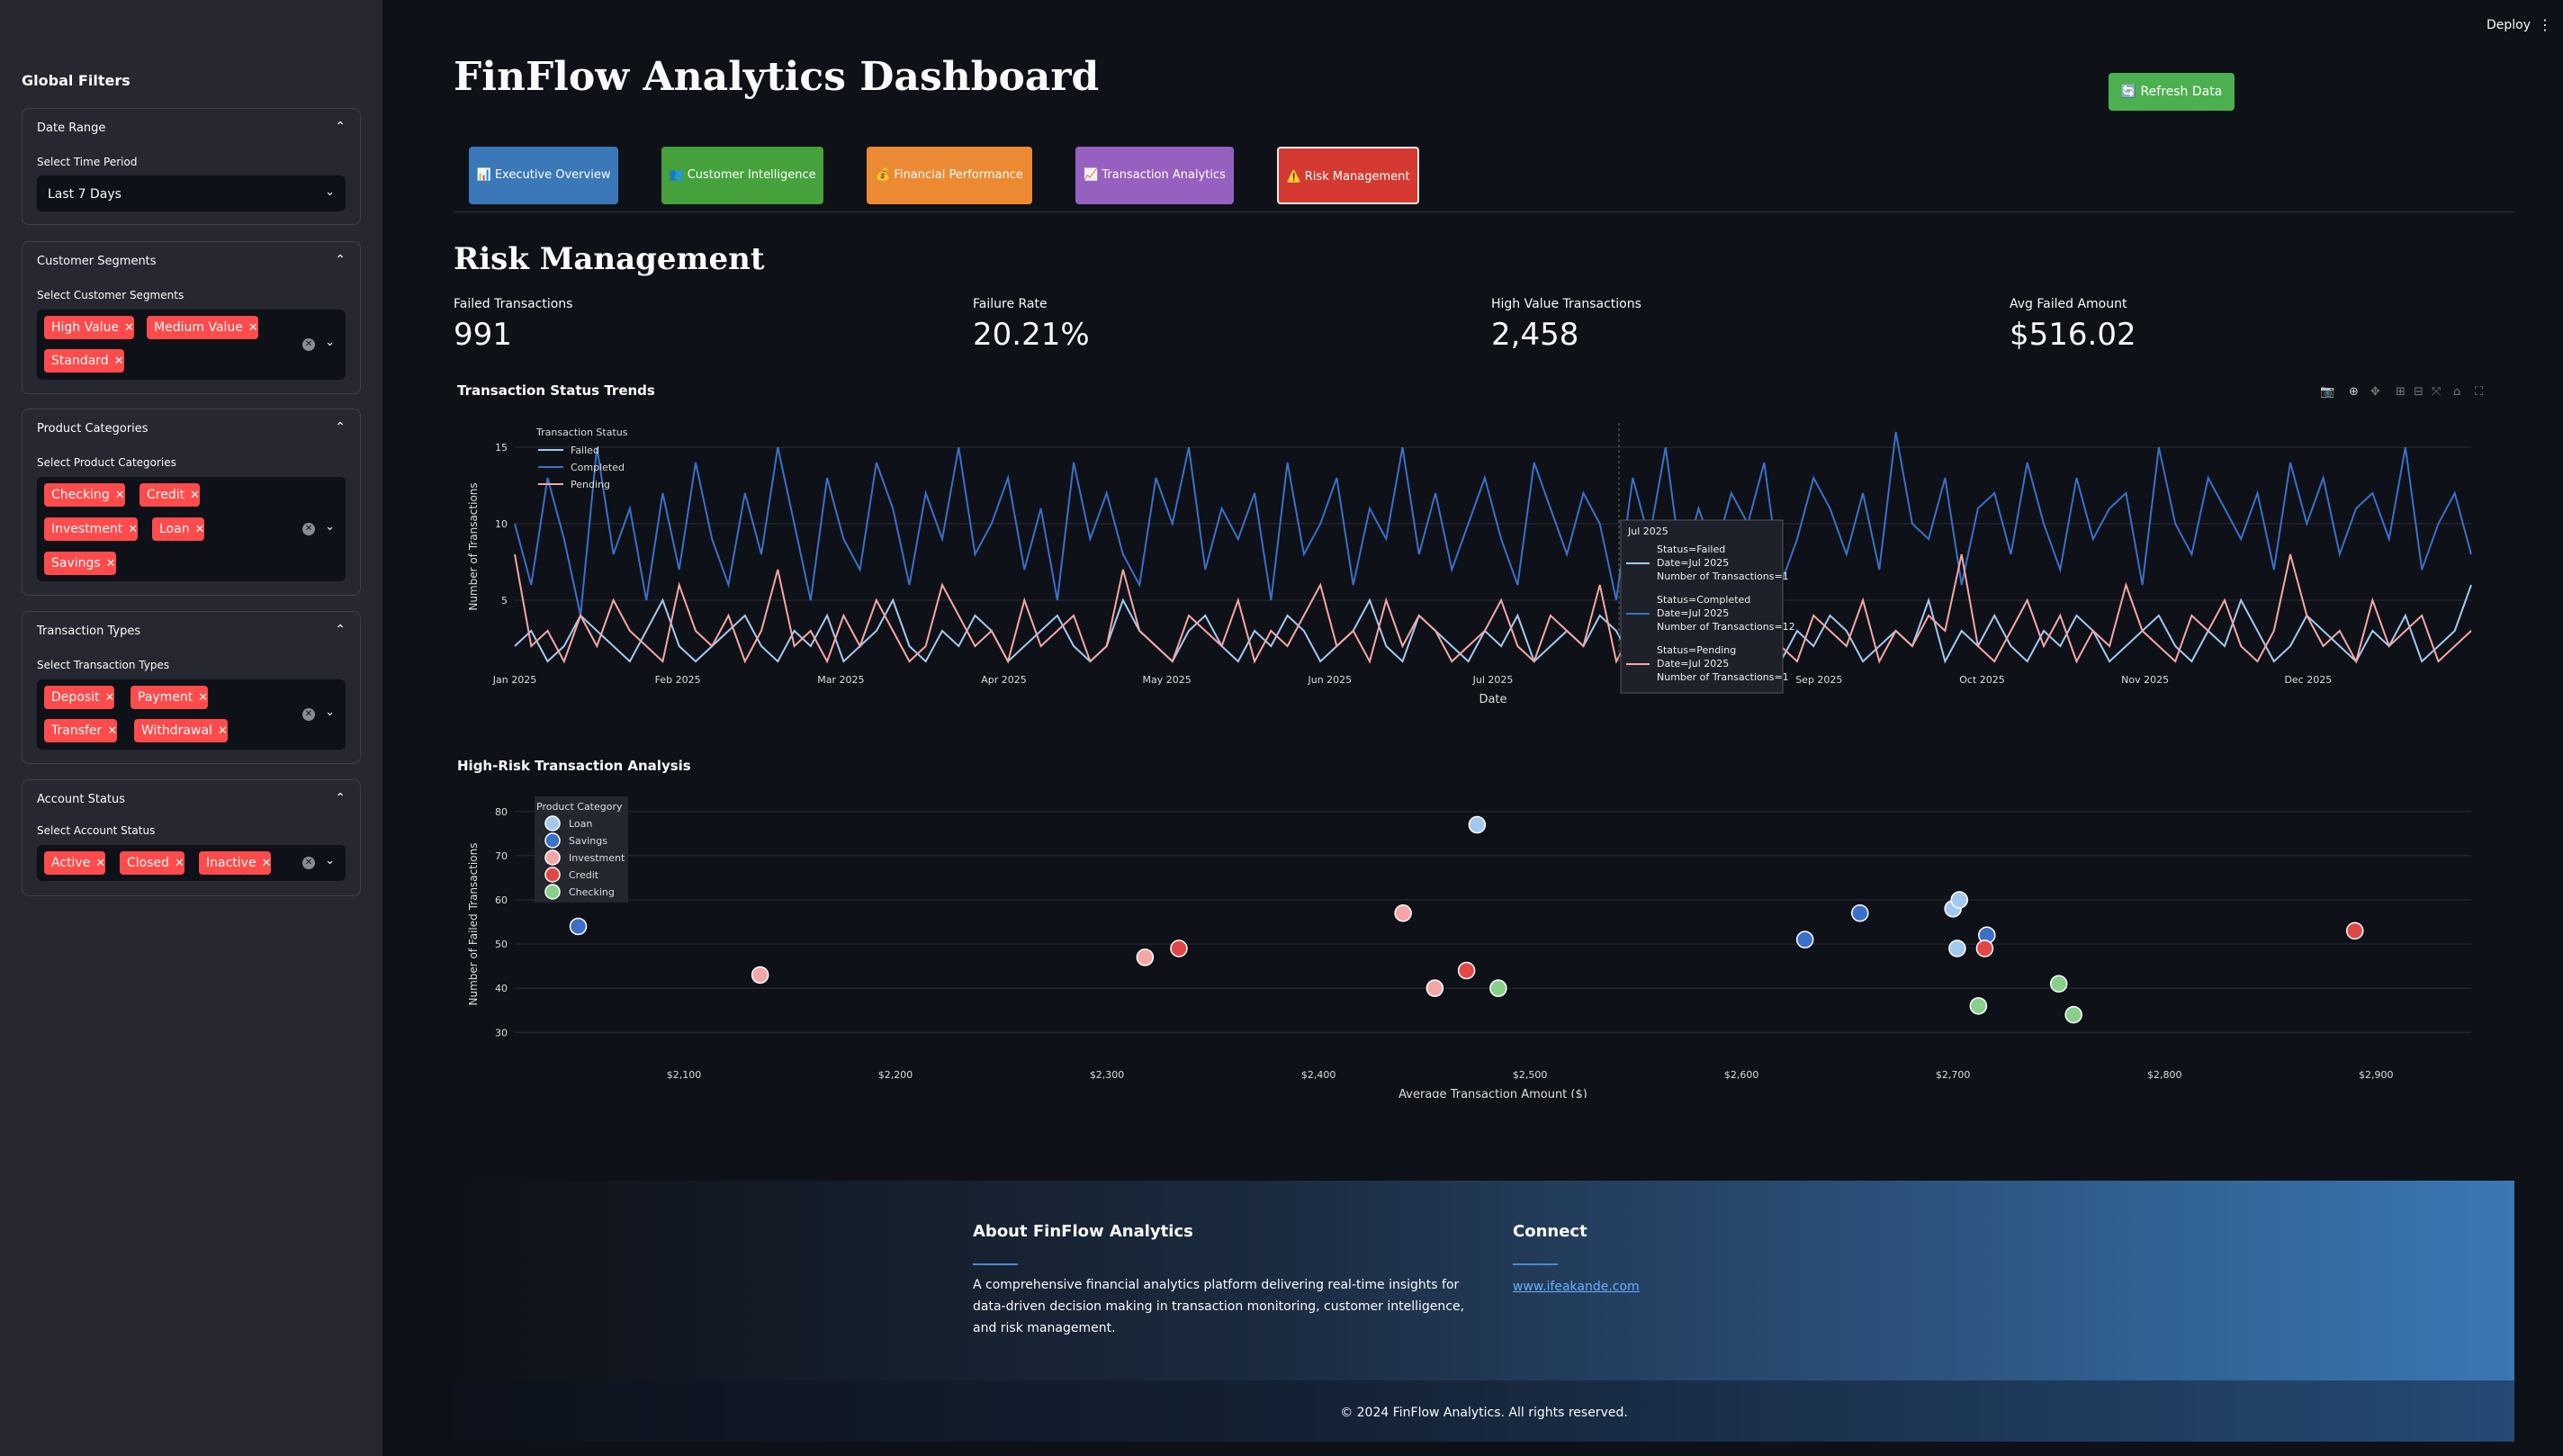 This screenshot has height=1456, width=2563. I want to click on chart-toolbar: 📷 ⊕ ✥ ⊞ ⊟ ⤧ ⌂ ⛶, so click(2402, 392).